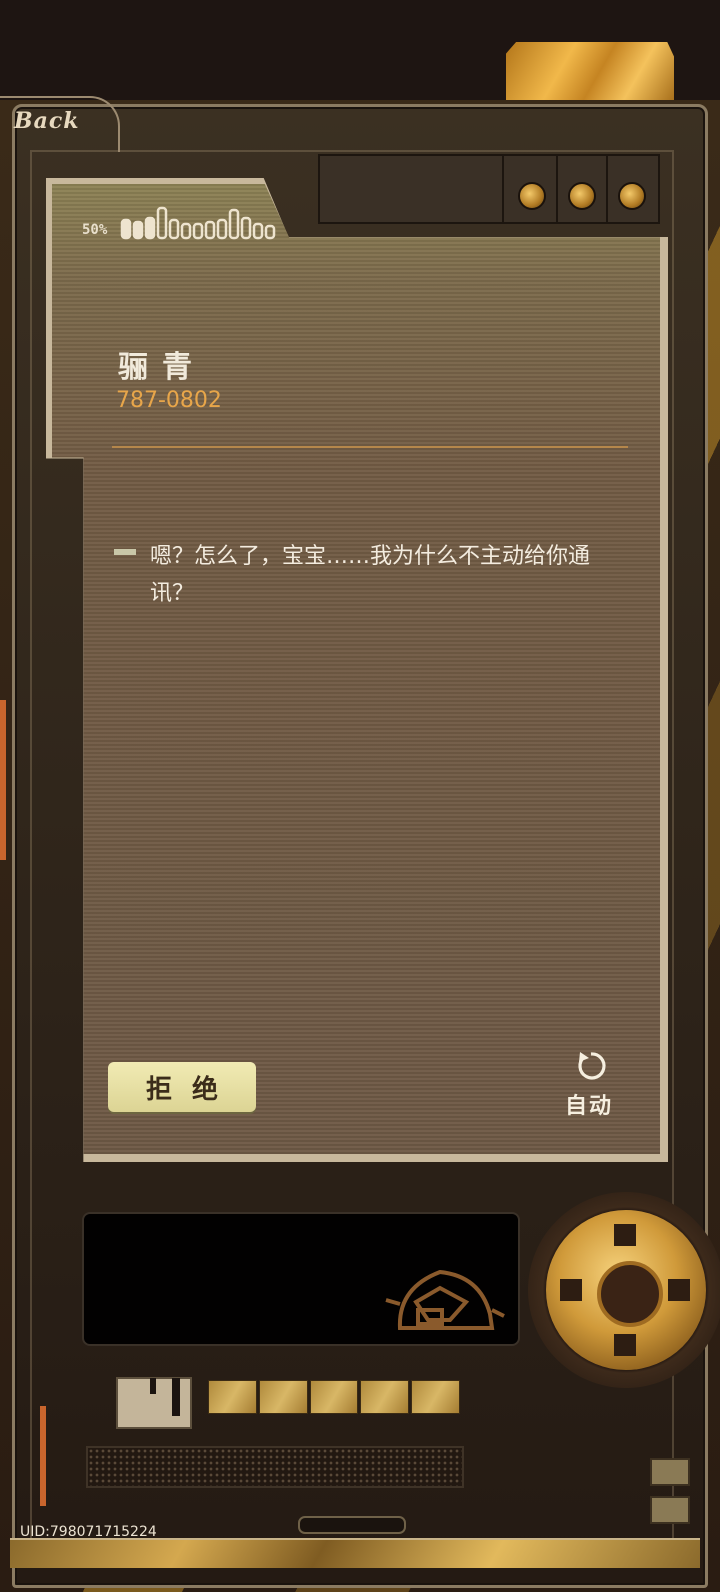  I want to click on back-label: Back, so click(47, 121).